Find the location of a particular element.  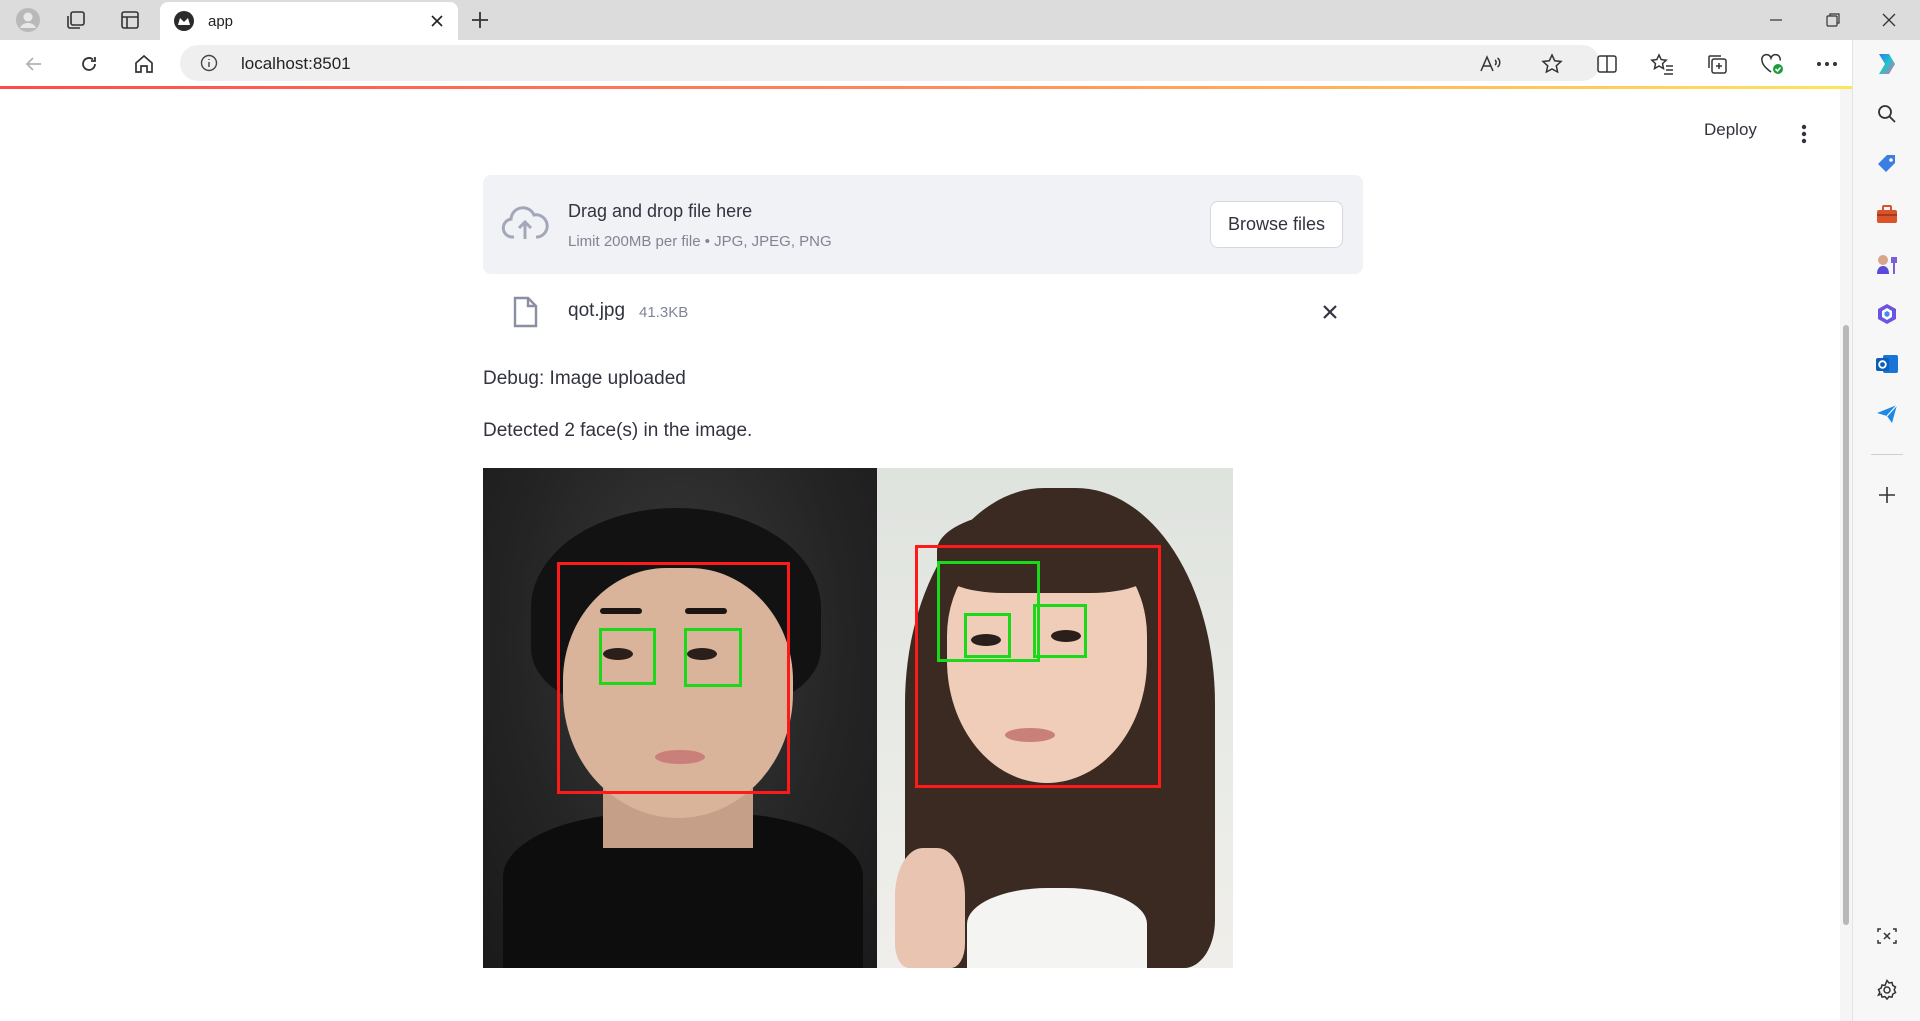

uploaded-file-name: qot.jpg is located at coordinates (597, 310).